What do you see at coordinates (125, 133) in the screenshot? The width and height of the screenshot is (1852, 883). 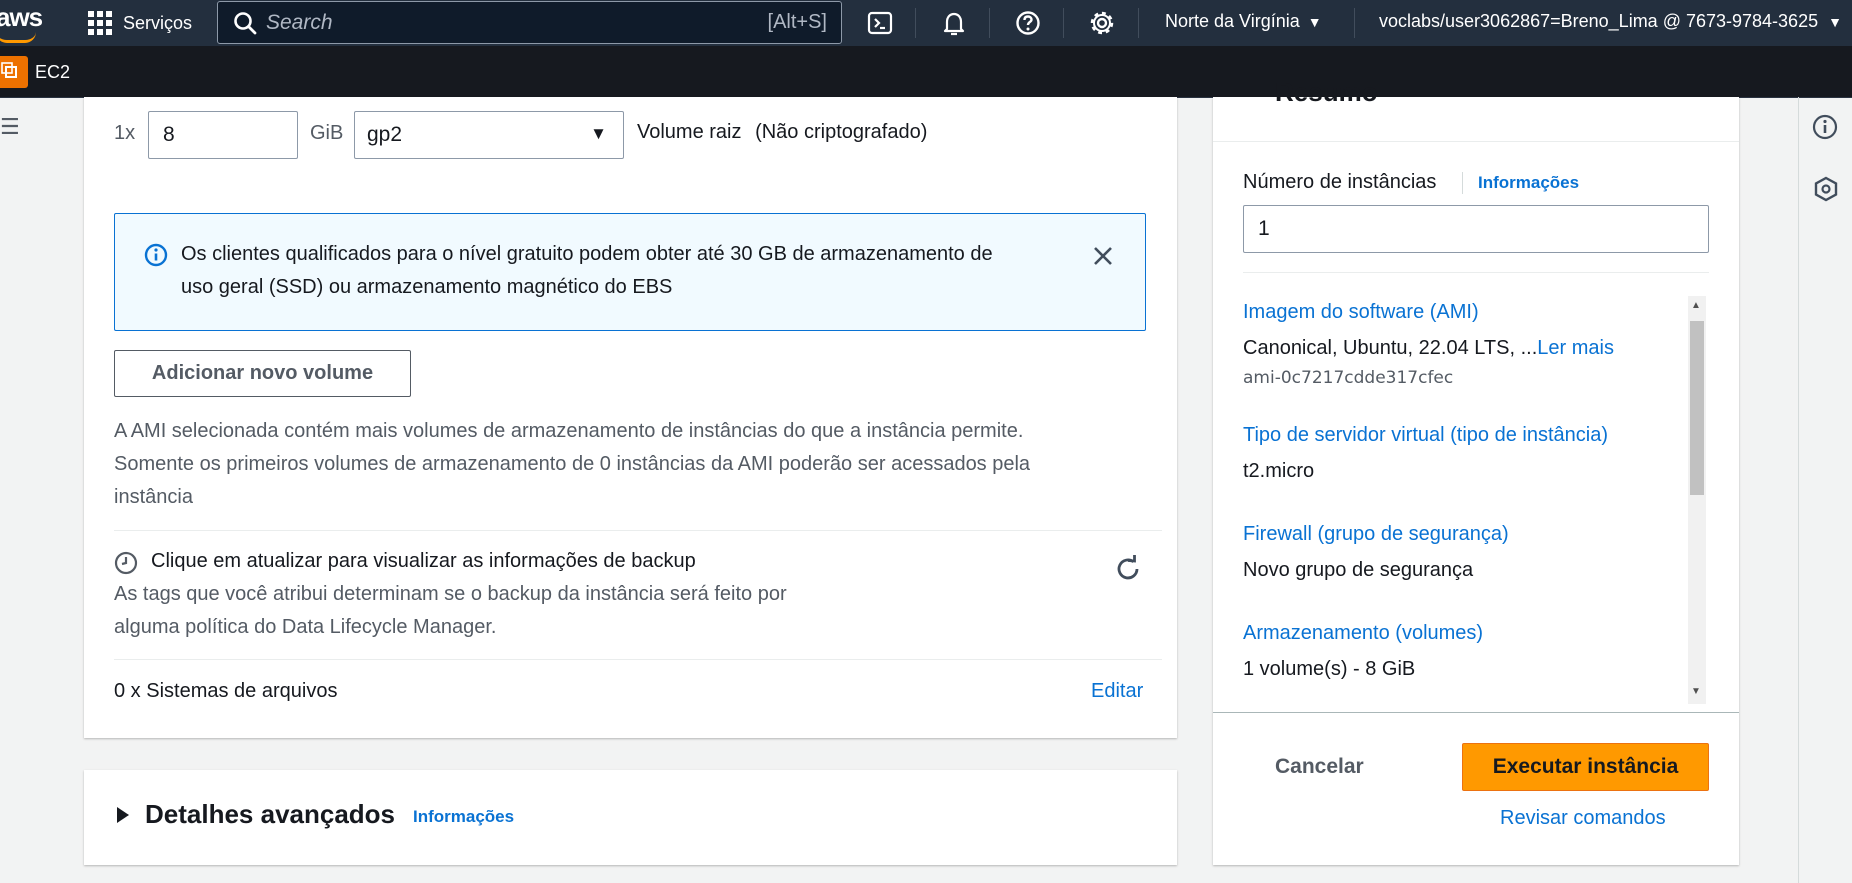 I see `volume-multiplier: 1x` at bounding box center [125, 133].